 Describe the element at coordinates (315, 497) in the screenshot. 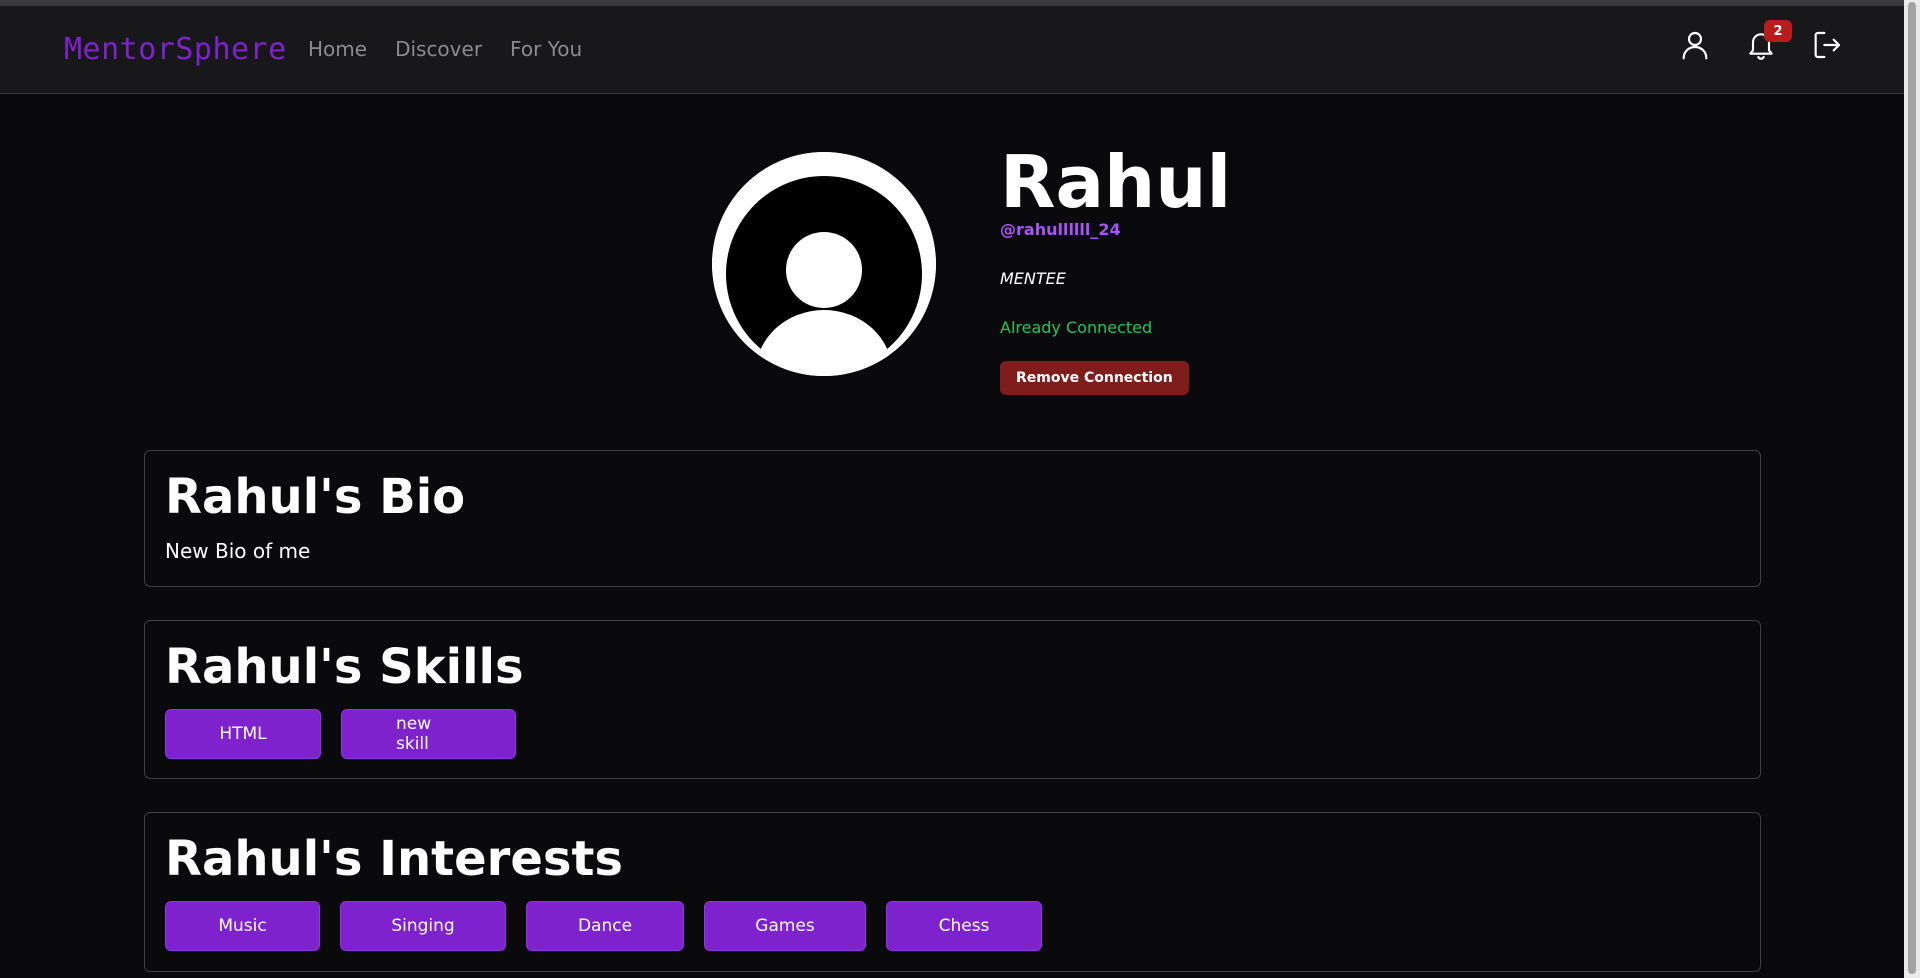

I see `bio-title: Rahul's Bio` at that location.